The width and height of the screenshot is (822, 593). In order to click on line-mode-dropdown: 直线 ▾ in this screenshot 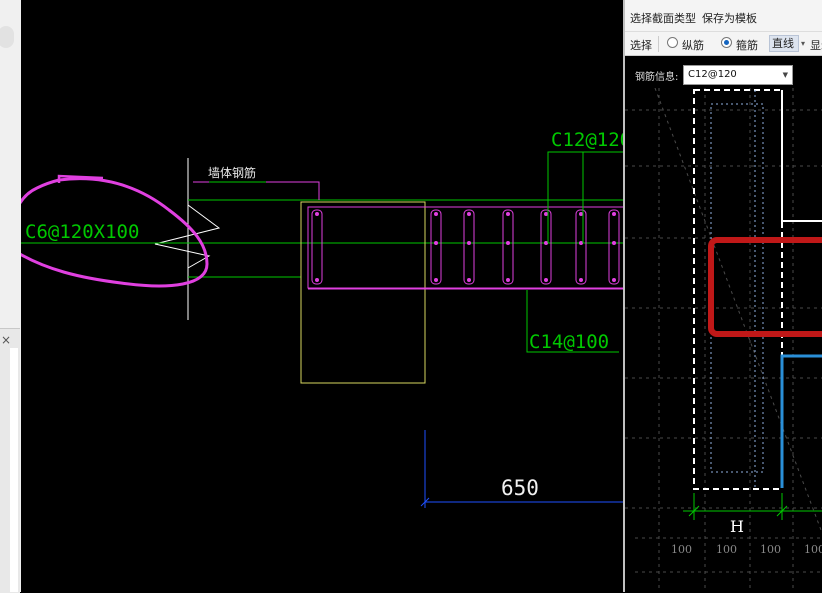, I will do `click(787, 43)`.